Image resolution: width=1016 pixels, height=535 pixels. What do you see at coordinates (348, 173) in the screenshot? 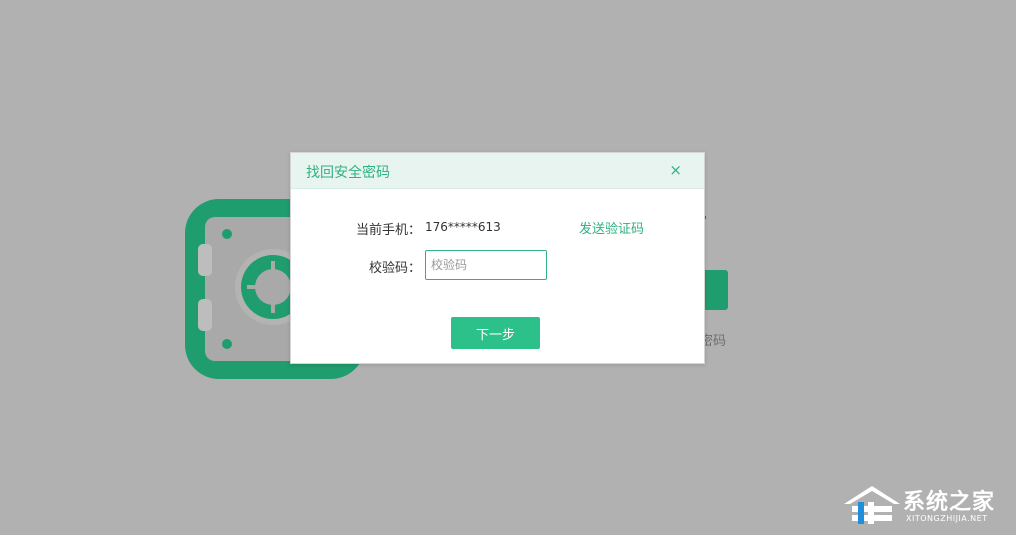
I see `dialog-title: 找回安全密码` at bounding box center [348, 173].